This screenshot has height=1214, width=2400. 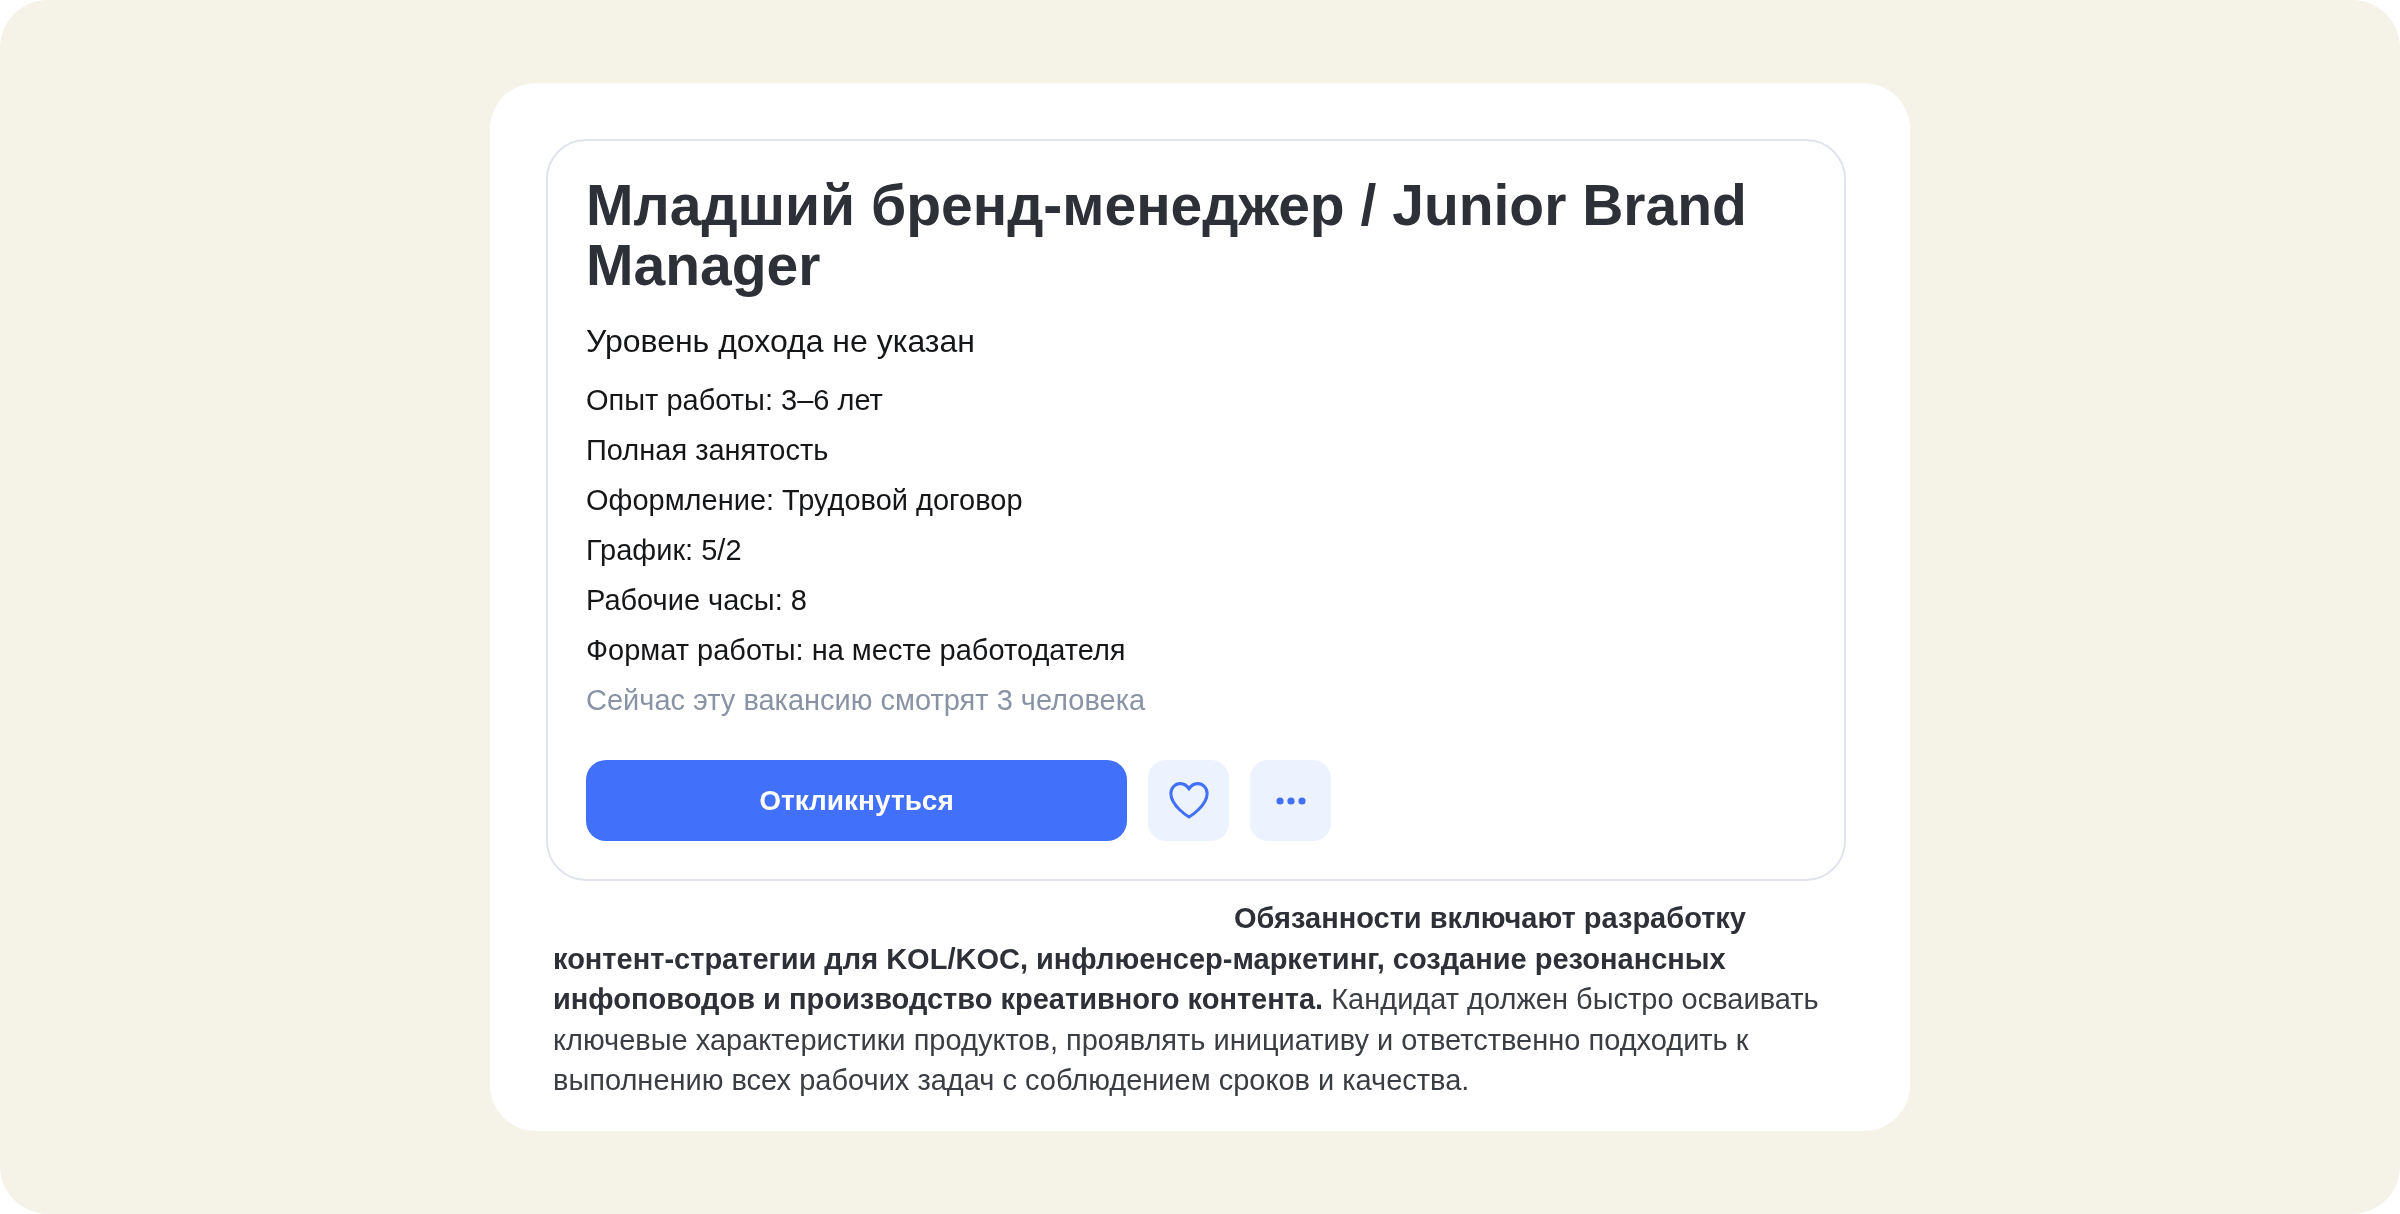 I want to click on heart-icon, so click(x=1188, y=801).